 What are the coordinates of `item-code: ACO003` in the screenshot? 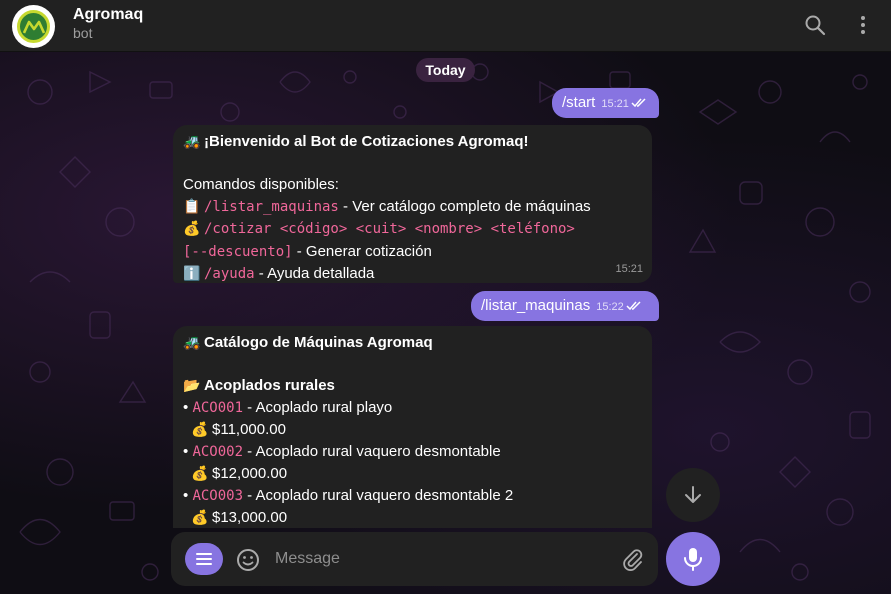 It's located at (217, 496).